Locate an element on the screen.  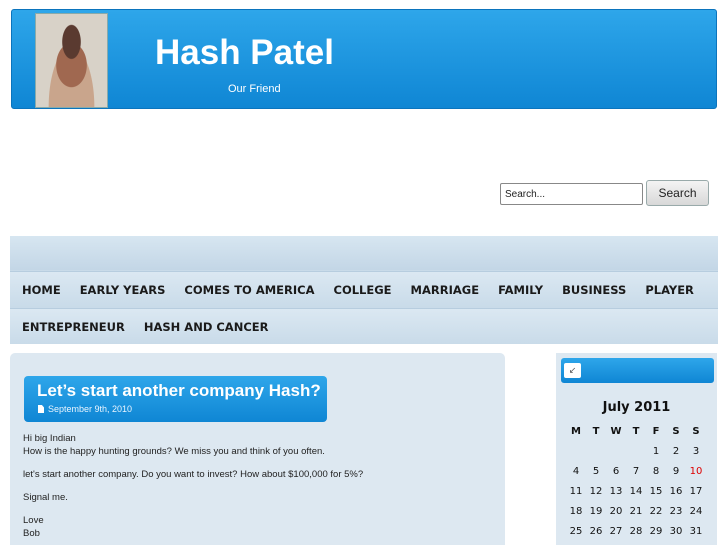
calendar-day: 28 is located at coordinates (636, 531).